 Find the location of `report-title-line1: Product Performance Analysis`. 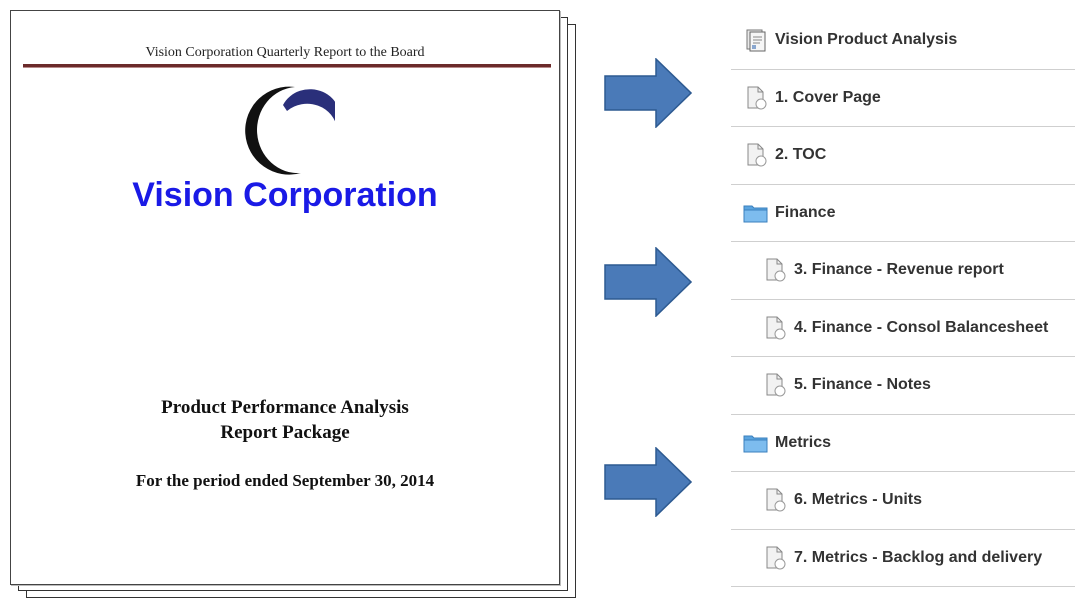

report-title-line1: Product Performance Analysis is located at coordinates (285, 407).